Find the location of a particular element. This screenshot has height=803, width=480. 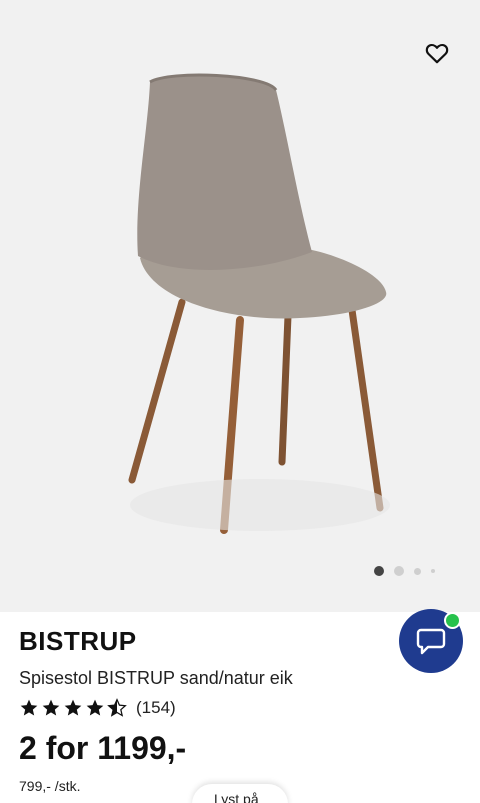

unit-price: 799,- /stk. is located at coordinates (50, 786).